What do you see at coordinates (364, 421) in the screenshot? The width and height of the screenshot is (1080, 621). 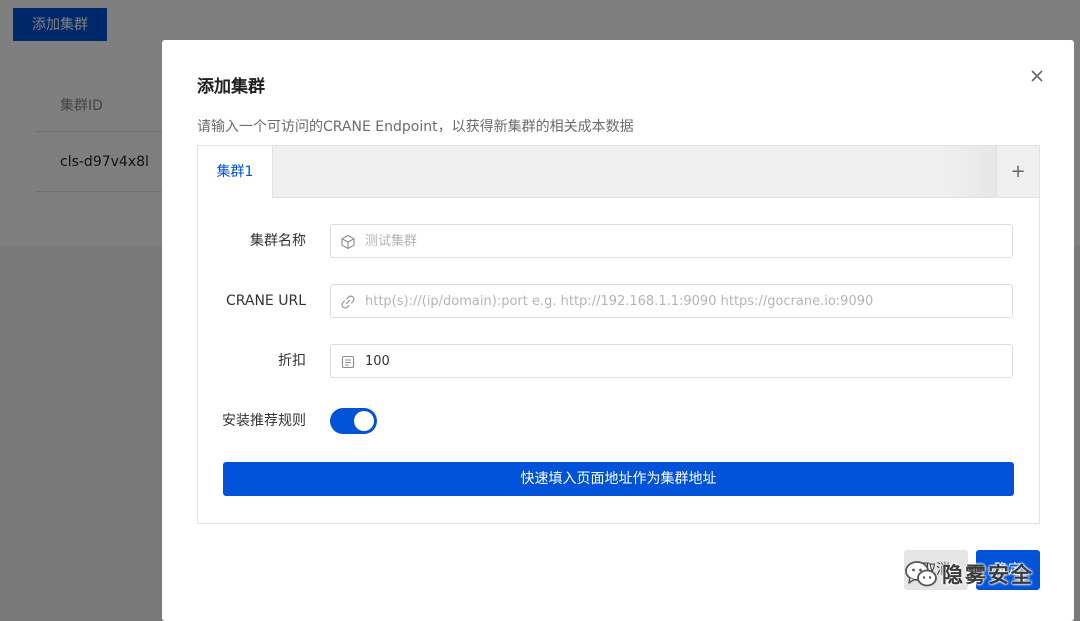 I see `toggle-knob` at bounding box center [364, 421].